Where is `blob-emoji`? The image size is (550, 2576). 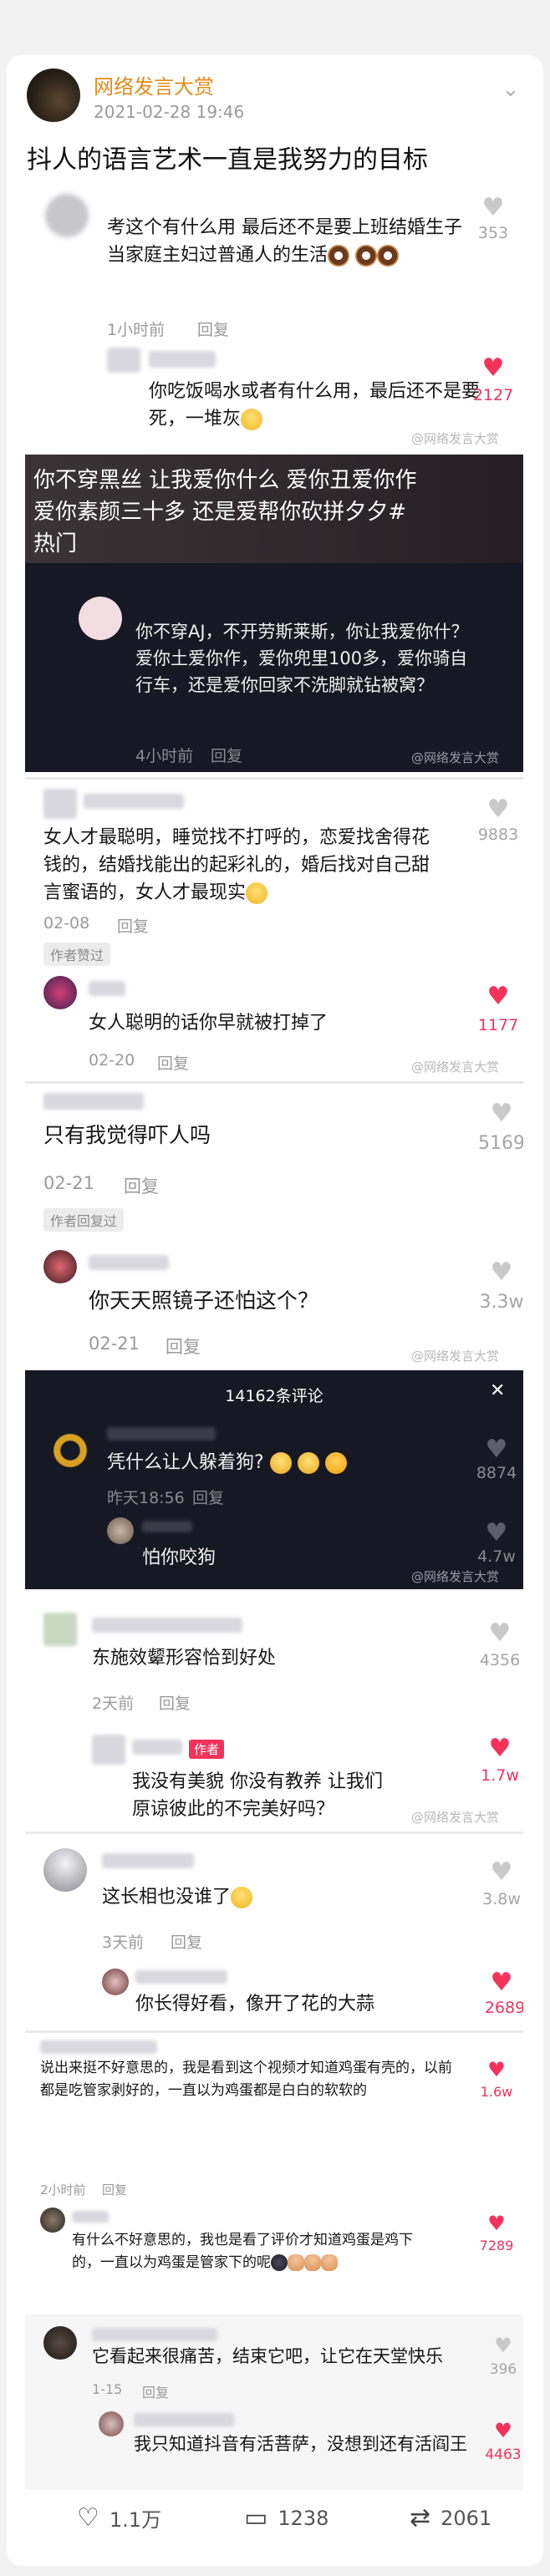
blob-emoji is located at coordinates (279, 2262).